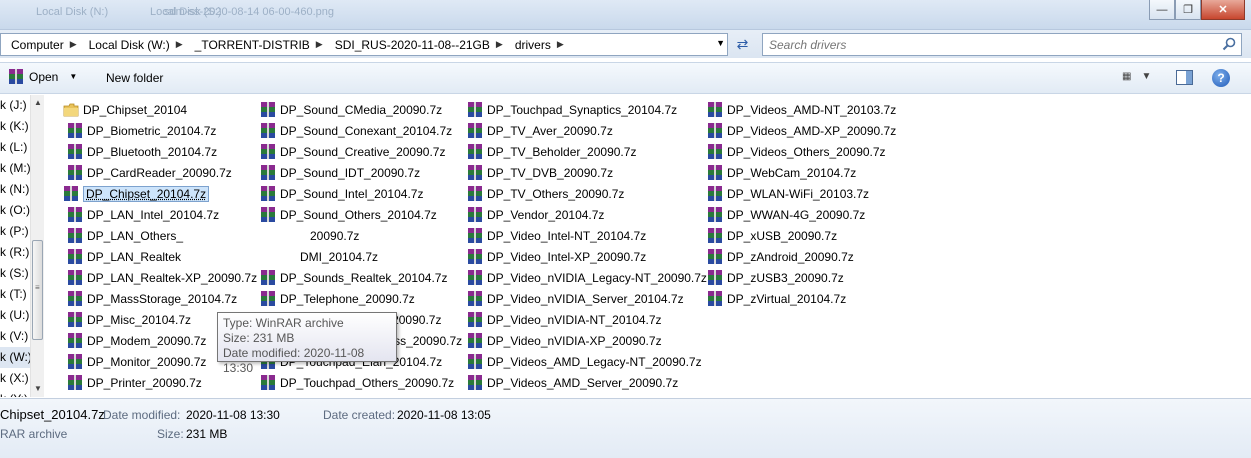  I want to click on help-button: ?, so click(1221, 78).